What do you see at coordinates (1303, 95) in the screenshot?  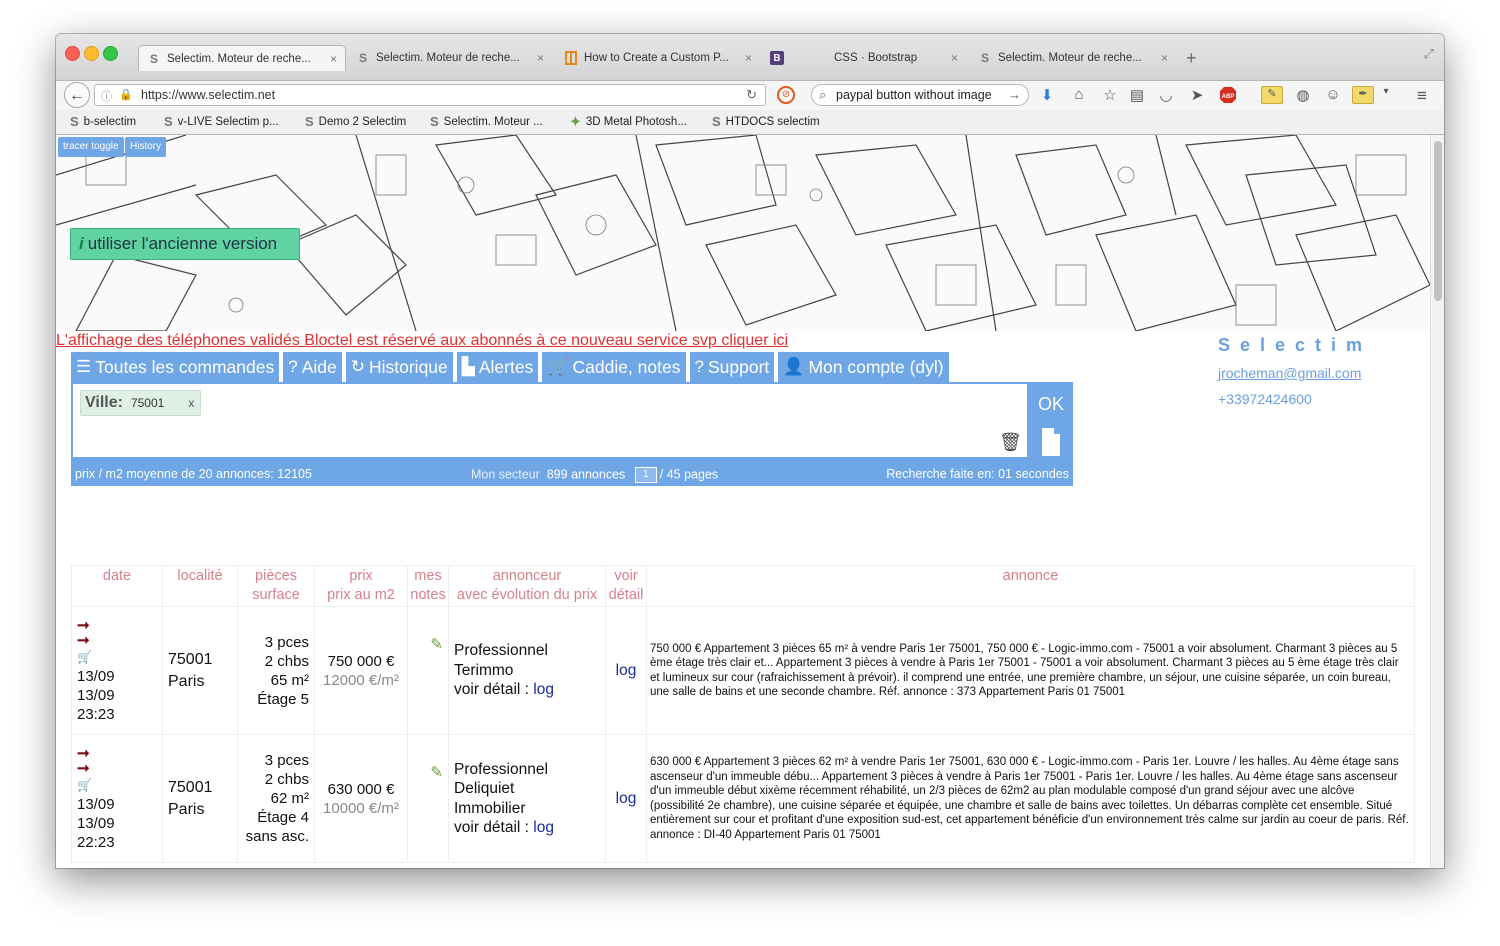 I see `globe-icon: ◍` at bounding box center [1303, 95].